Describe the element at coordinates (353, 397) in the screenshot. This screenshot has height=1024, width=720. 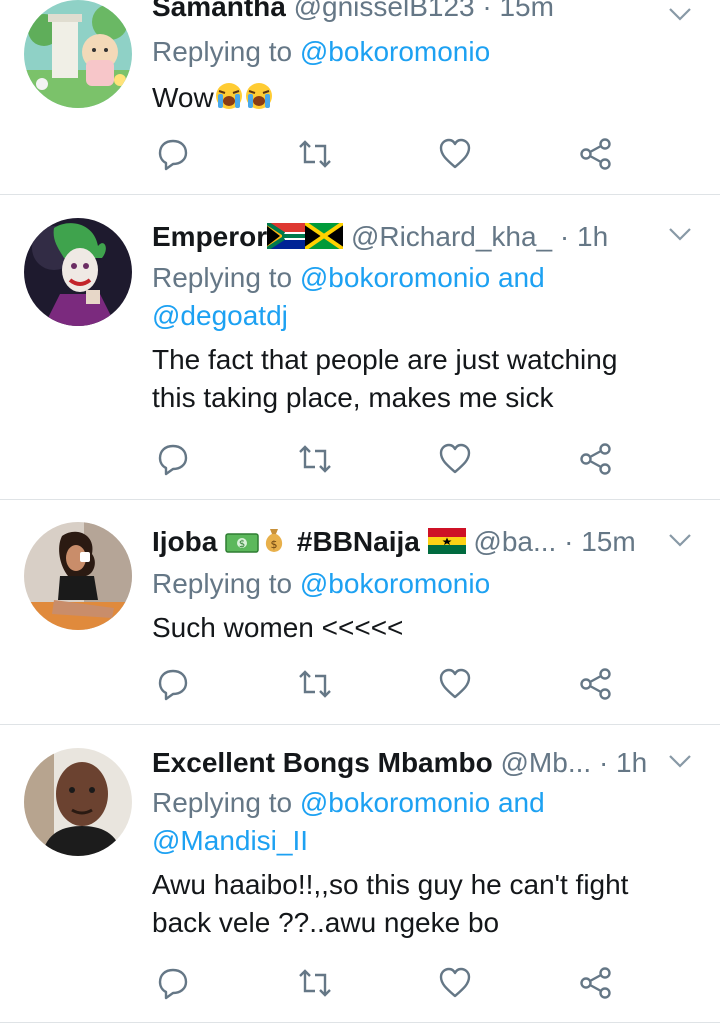
I see `tweet-text-line: this taking place, makes me sick` at that location.